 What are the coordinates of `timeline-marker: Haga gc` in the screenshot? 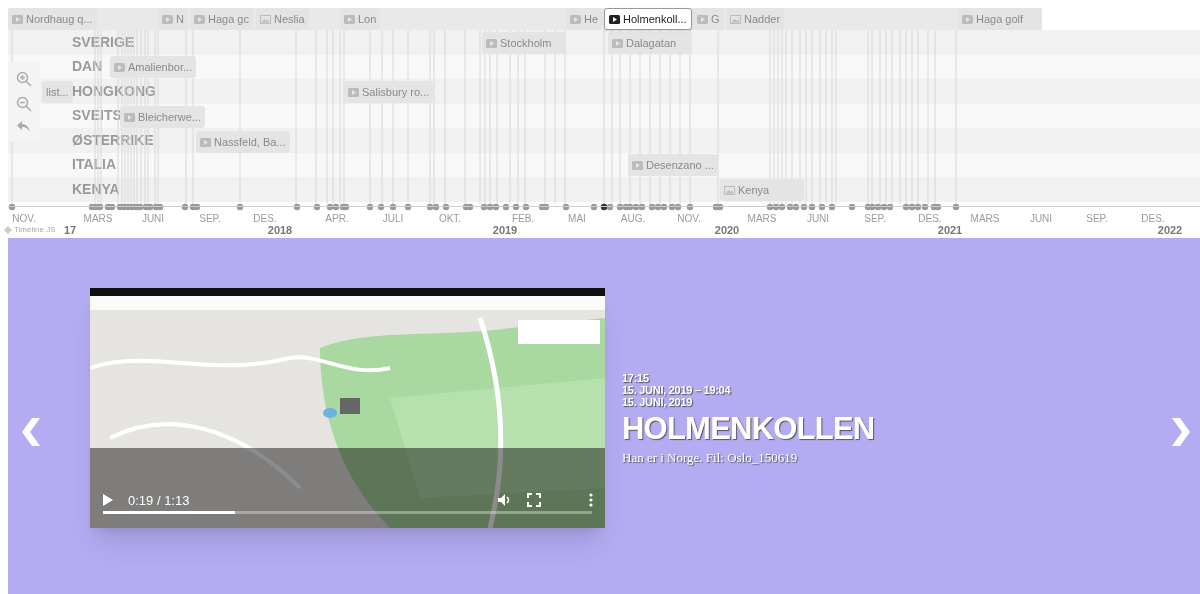 It's located at (221, 19).